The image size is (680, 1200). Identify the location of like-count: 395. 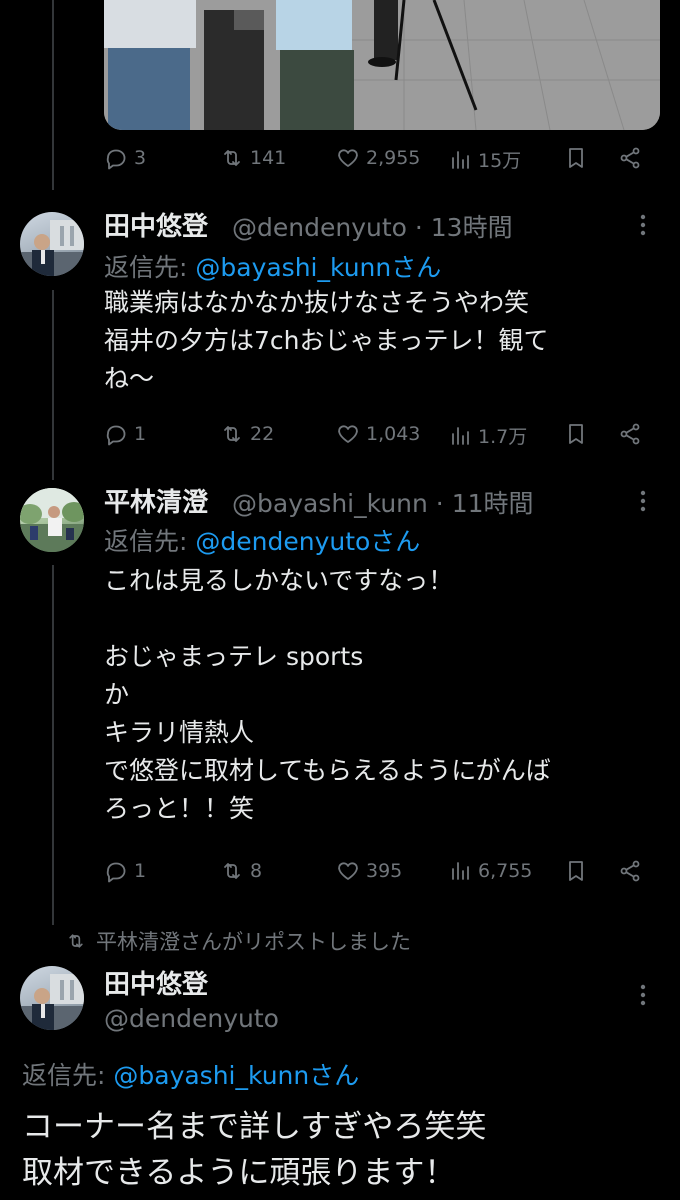
(384, 871).